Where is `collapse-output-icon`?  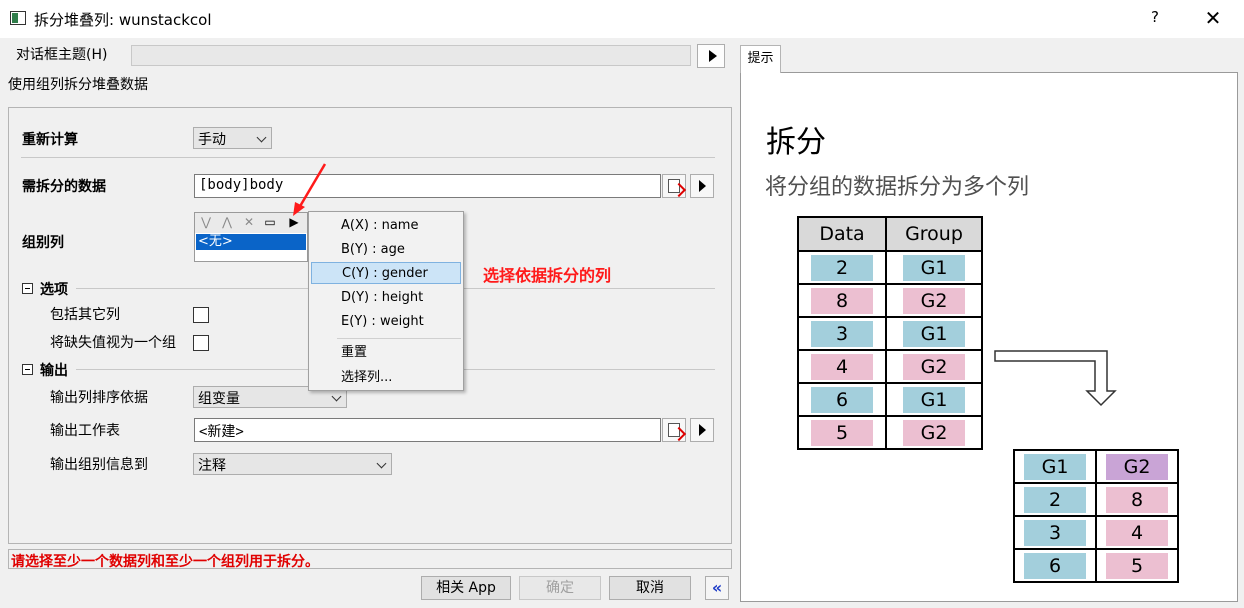
collapse-output-icon is located at coordinates (27, 369).